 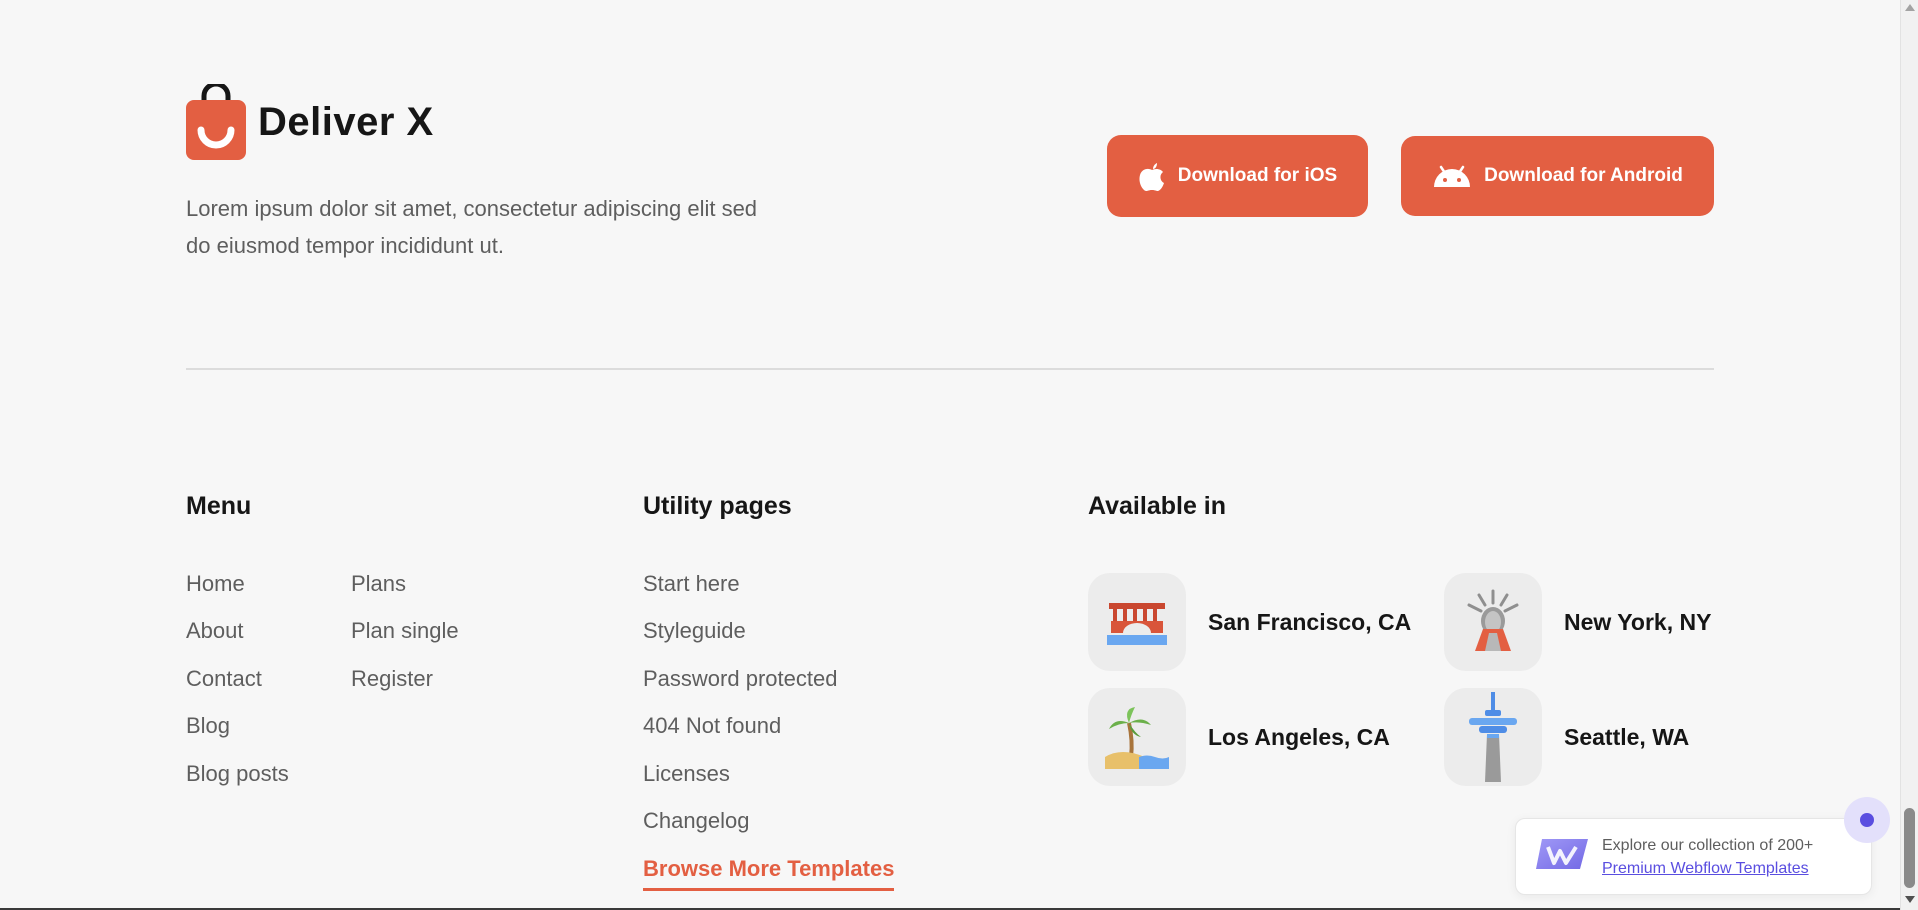 What do you see at coordinates (769, 873) in the screenshot?
I see `browse-more-templates-link: Browse More Templates` at bounding box center [769, 873].